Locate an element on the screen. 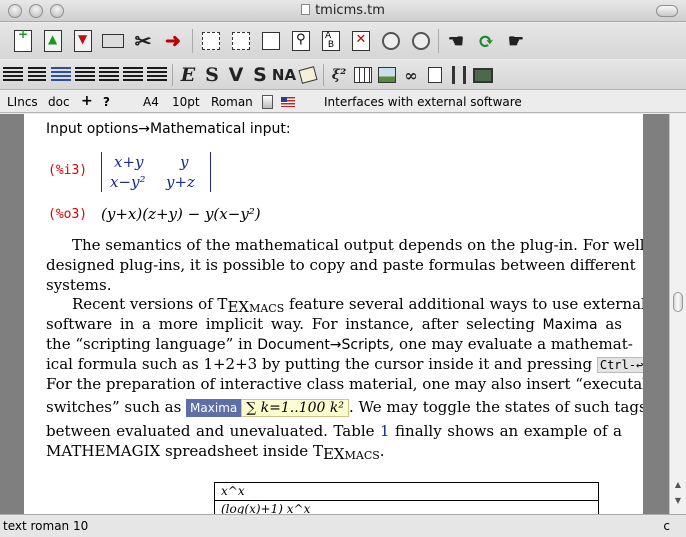 This screenshot has width=686, height=537. table-row: x^x is located at coordinates (406, 492).